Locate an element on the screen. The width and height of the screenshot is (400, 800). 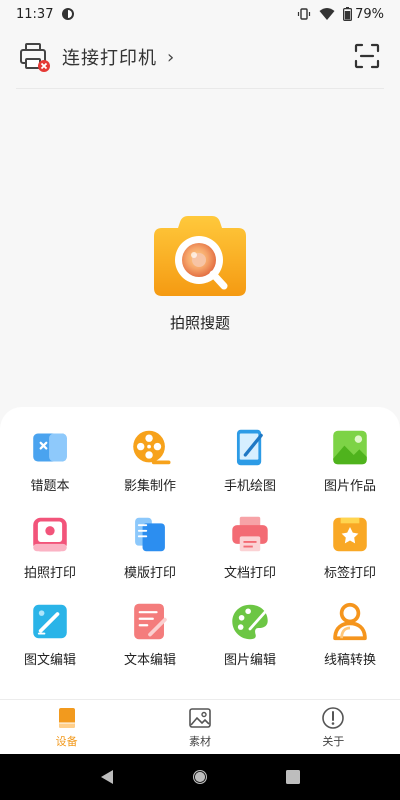
nav-label: 设备 is located at coordinates (66, 741).